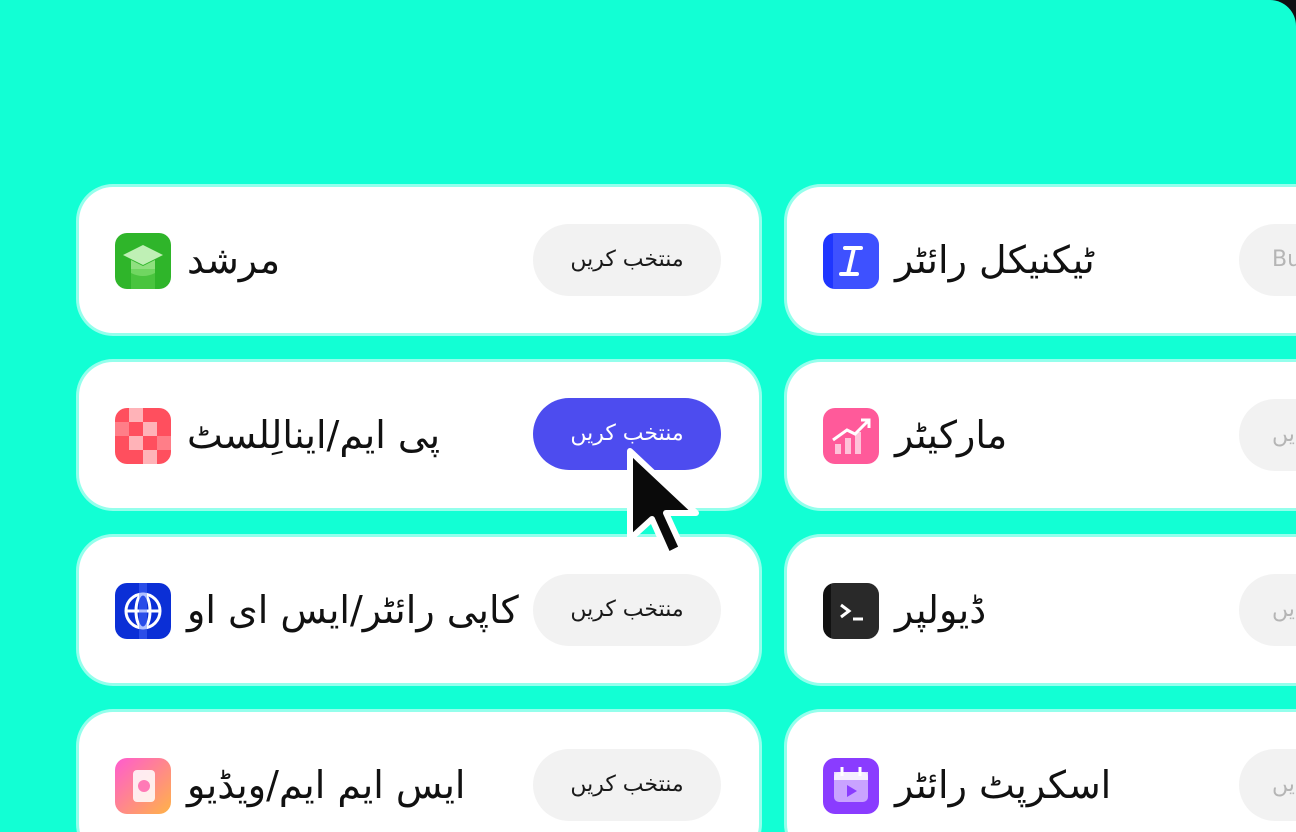  What do you see at coordinates (1267, 260) in the screenshot?
I see `select-button: Bu` at bounding box center [1267, 260].